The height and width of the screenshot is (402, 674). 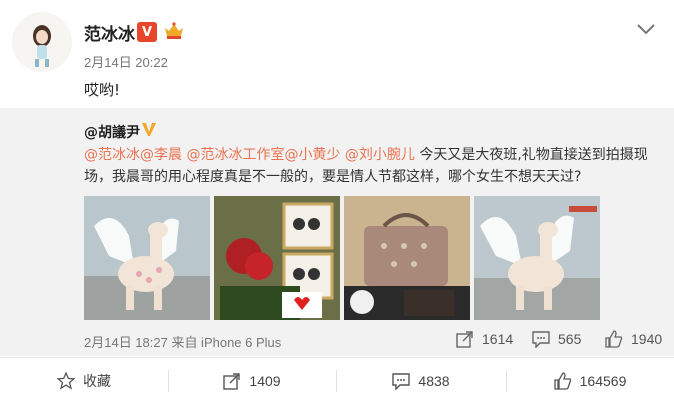 I want to click on star-icon, so click(x=66, y=380).